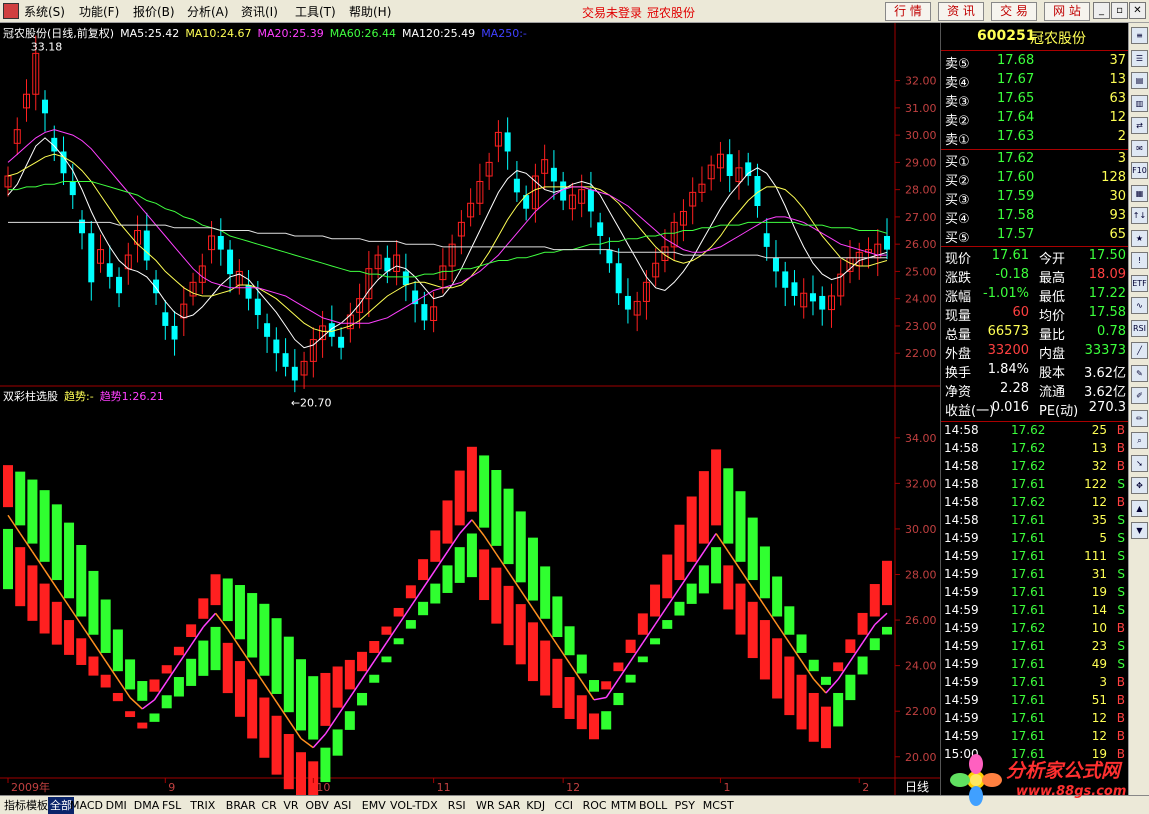  Describe the element at coordinates (259, 11) in the screenshot. I see `menu-info: 资讯(I)` at that location.